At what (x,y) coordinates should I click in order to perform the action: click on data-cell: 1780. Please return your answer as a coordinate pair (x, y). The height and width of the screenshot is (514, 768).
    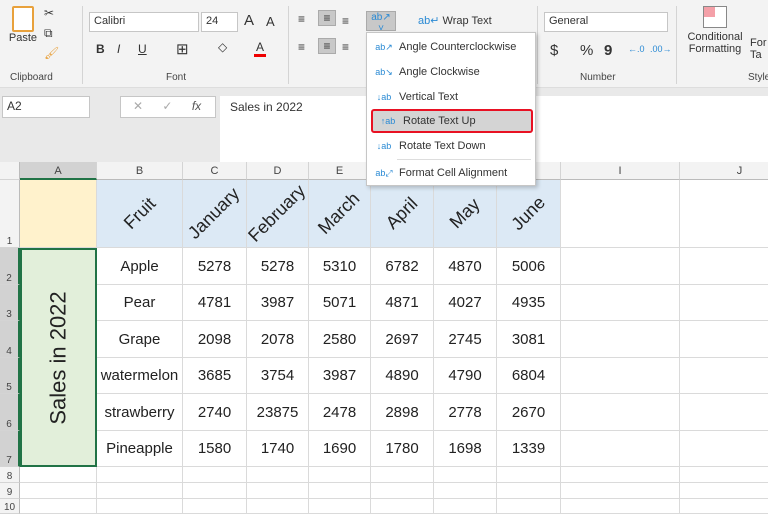
    Looking at the image, I should click on (402, 449).